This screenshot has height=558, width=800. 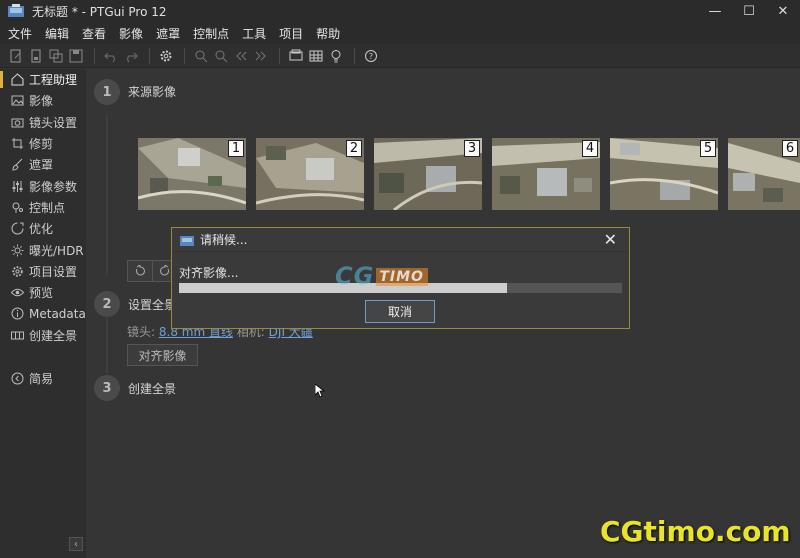 What do you see at coordinates (708, 148) in the screenshot?
I see `thumbnail-number: 5` at bounding box center [708, 148].